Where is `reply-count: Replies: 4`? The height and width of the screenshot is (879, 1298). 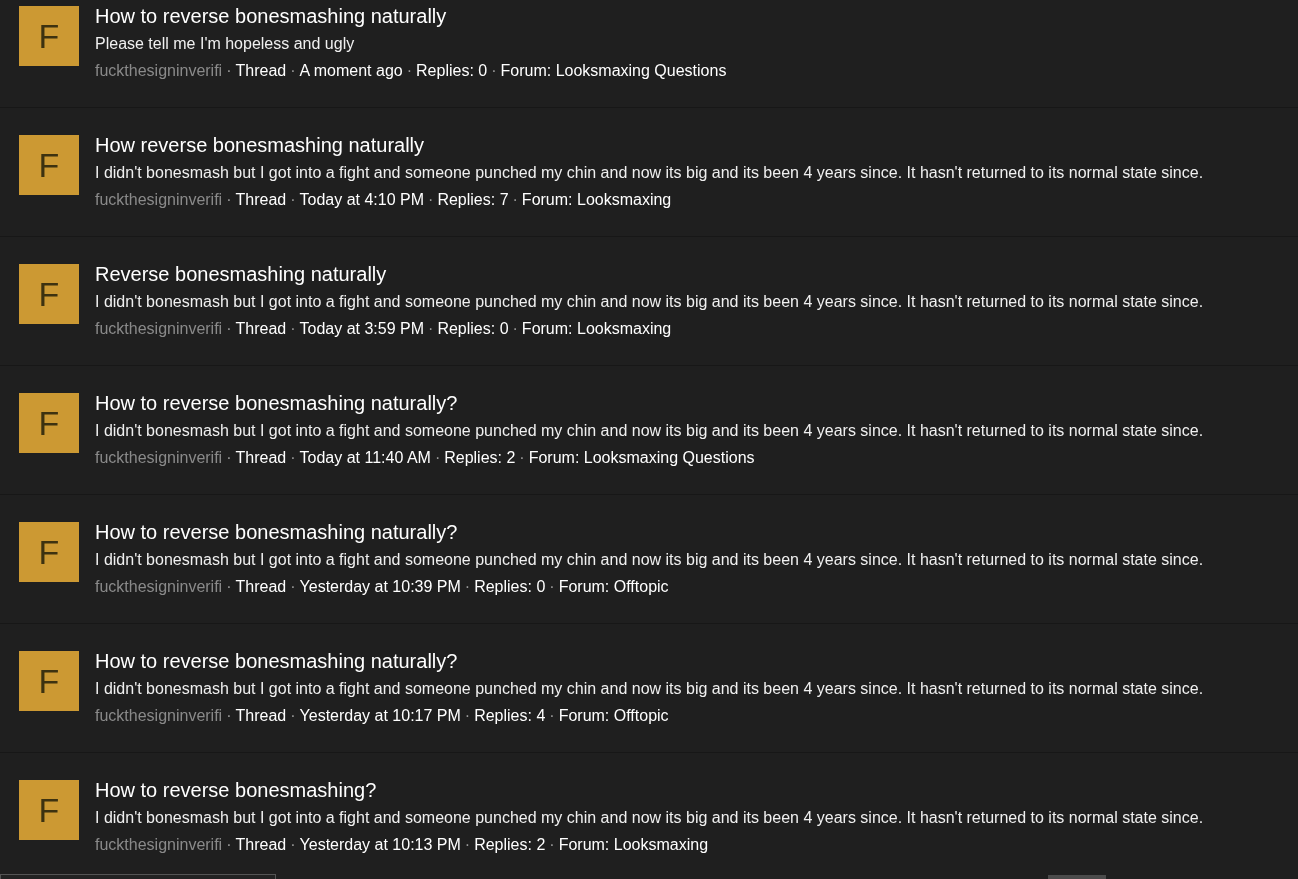
reply-count: Replies: 4 is located at coordinates (510, 716).